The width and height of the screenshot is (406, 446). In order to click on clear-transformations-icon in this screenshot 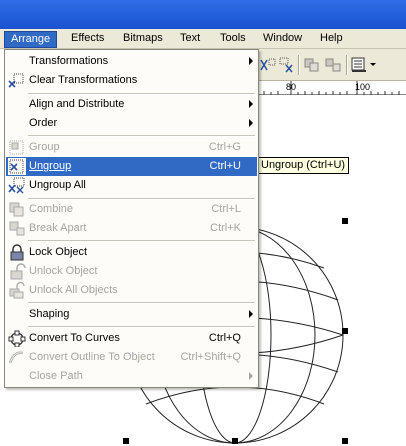, I will do `click(16, 80)`.